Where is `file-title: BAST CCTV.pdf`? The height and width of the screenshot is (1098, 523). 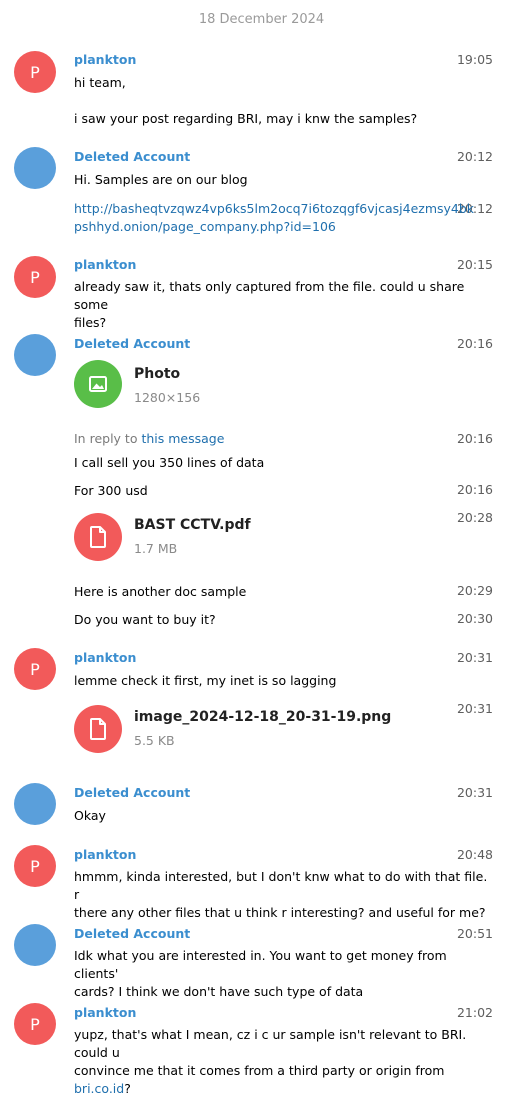
file-title: BAST CCTV.pdf is located at coordinates (192, 525).